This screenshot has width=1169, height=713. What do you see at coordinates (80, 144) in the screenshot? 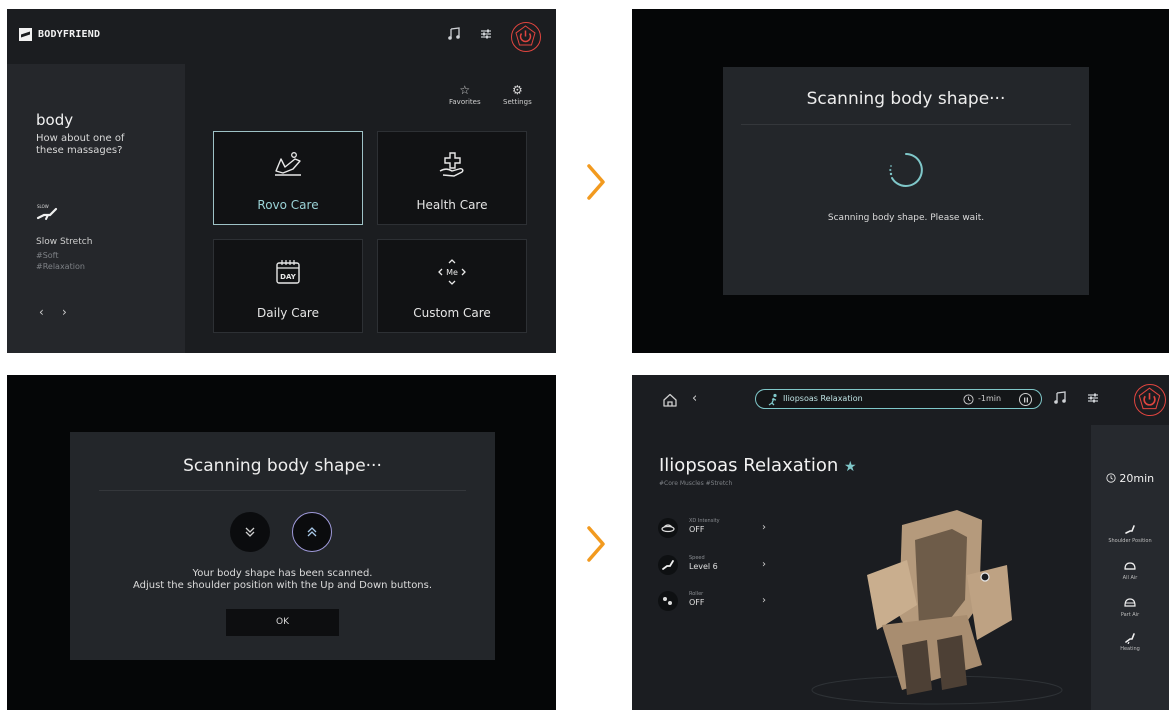
I see `greeting-subtitle: How about one of these massages?` at bounding box center [80, 144].